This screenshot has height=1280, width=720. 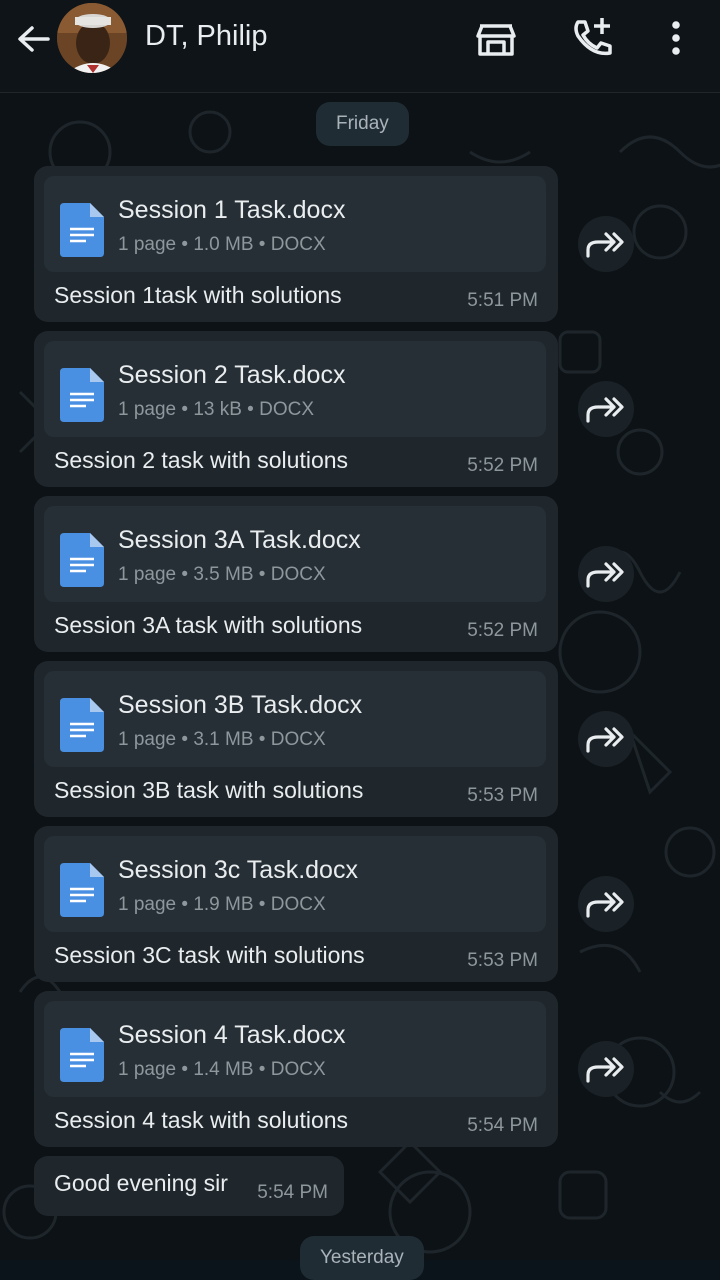 What do you see at coordinates (239, 540) in the screenshot?
I see `file-name: Session 3A Task.docx` at bounding box center [239, 540].